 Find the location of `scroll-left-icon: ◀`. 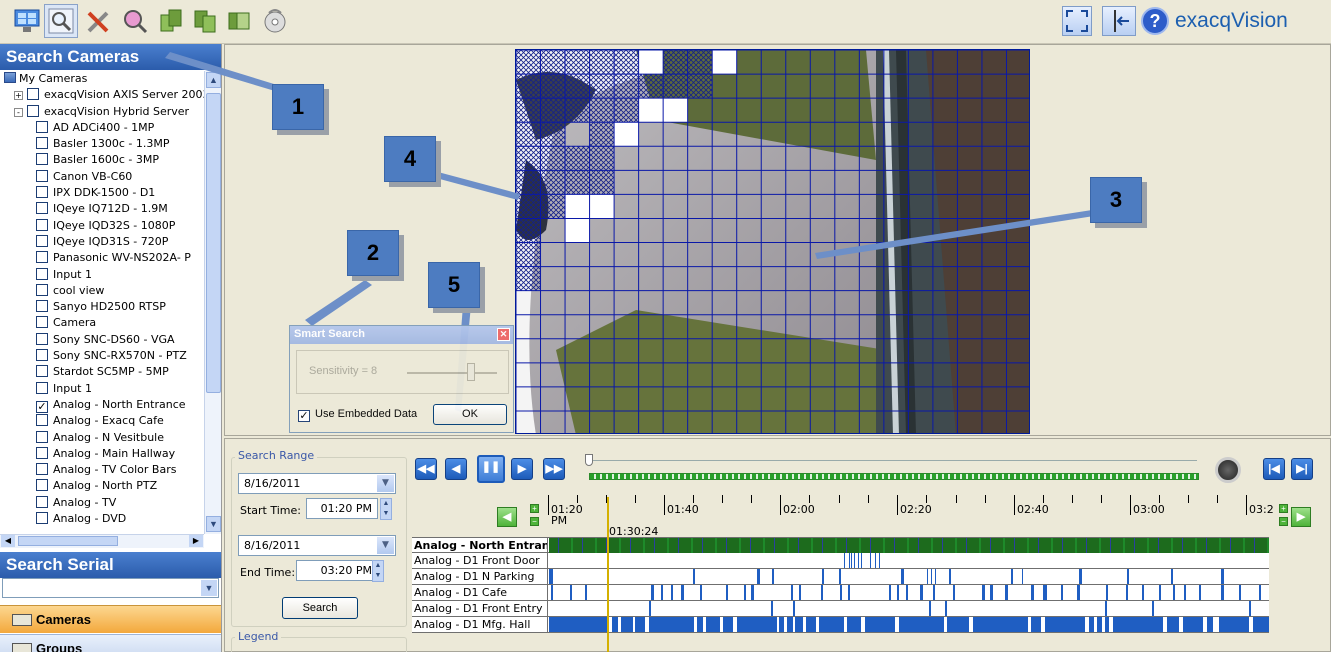

scroll-left-icon: ◀ is located at coordinates (8, 541).